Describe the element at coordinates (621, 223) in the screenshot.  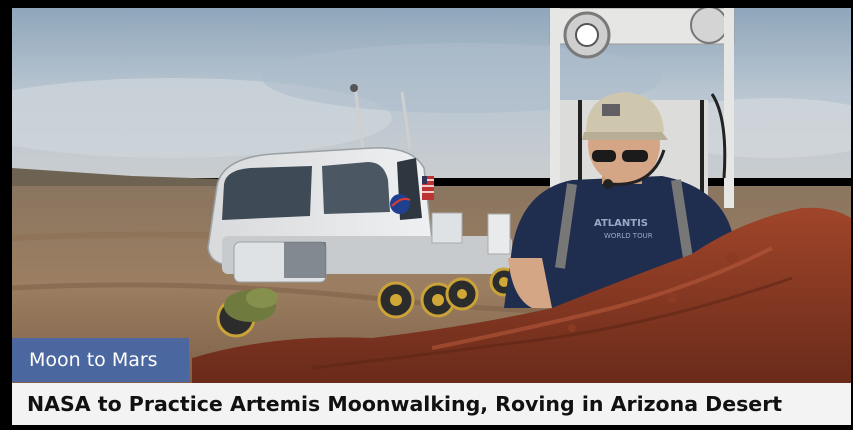
I see `svg-text: ATLANTIS` at that location.